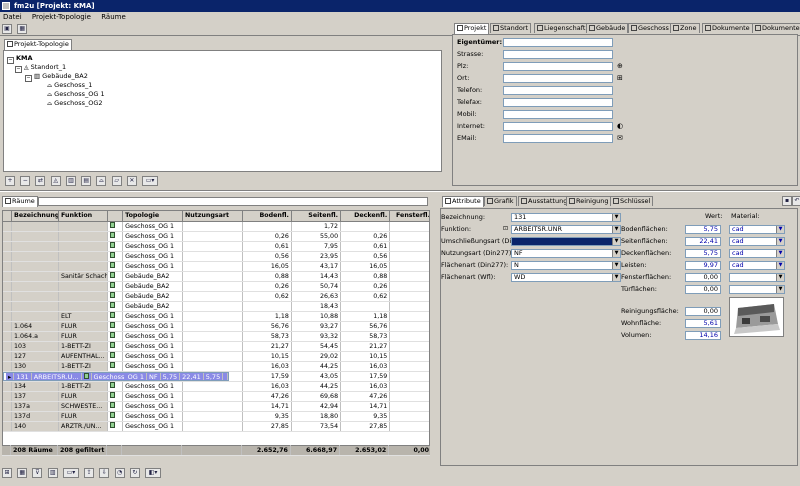  Describe the element at coordinates (703, 335) in the screenshot. I see `input-volumen: 14,16` at that location.